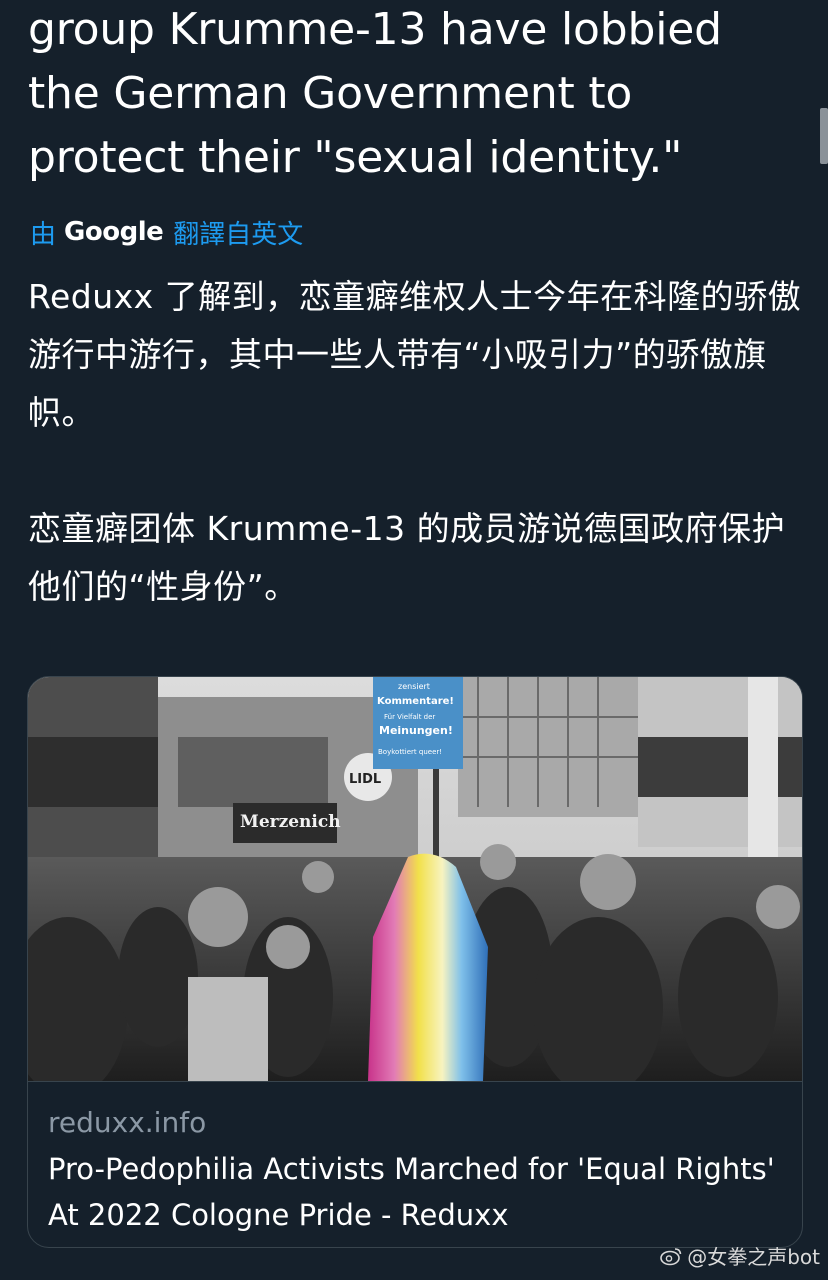 The width and height of the screenshot is (828, 1280). Describe the element at coordinates (753, 1257) in the screenshot. I see `watermark-text: @女拳之声bot` at that location.